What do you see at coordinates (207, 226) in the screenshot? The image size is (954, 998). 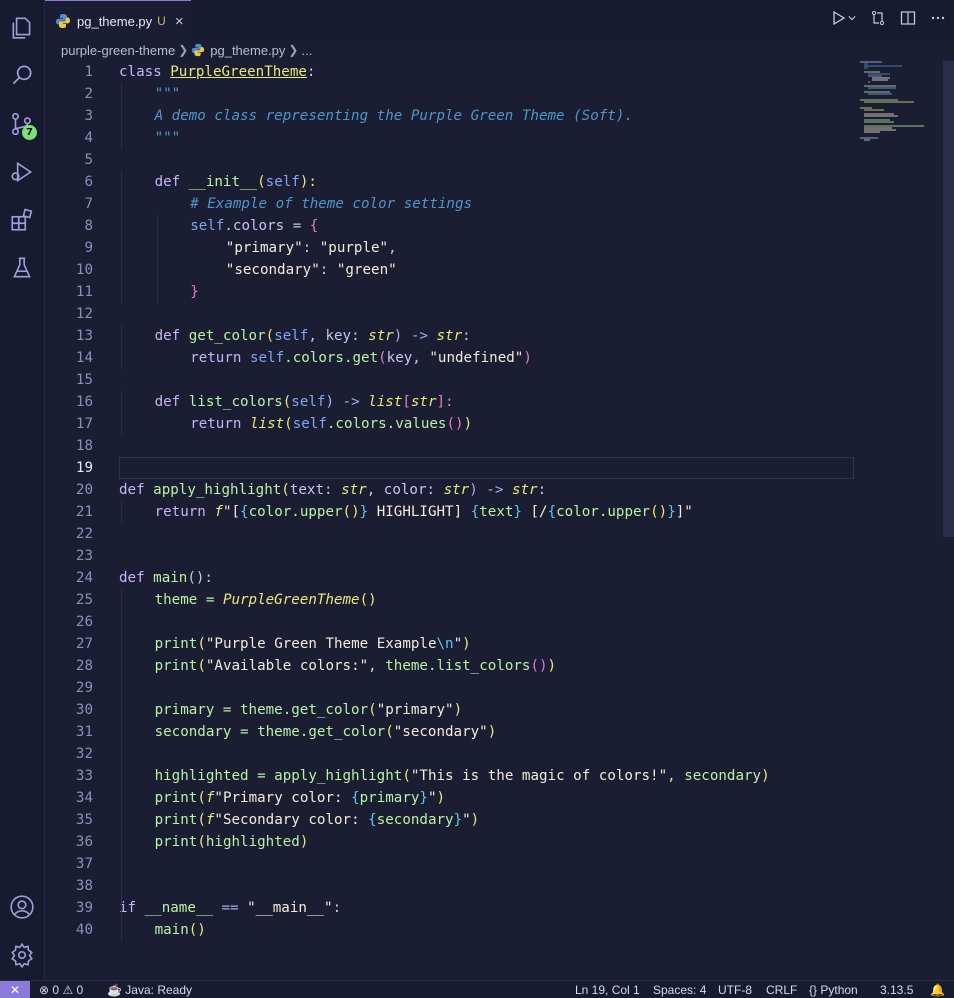 I see `code-token: self` at bounding box center [207, 226].